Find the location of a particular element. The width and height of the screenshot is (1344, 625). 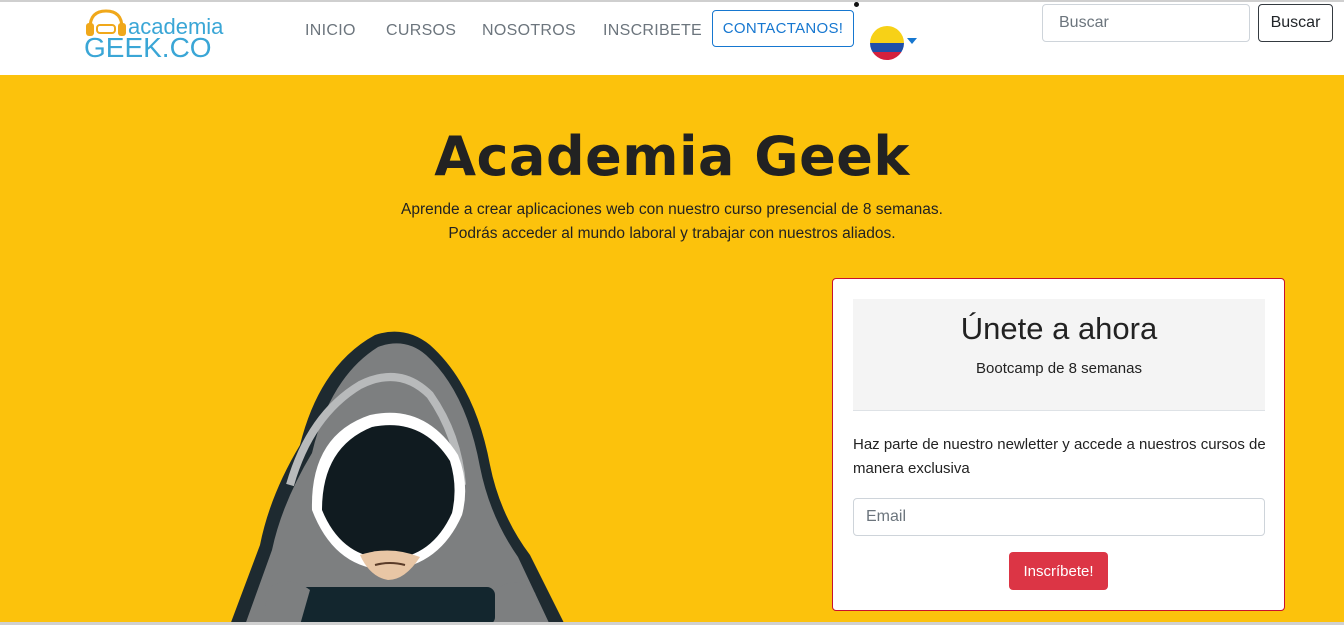

contact-button: CONTACTANOS! is located at coordinates (783, 28).